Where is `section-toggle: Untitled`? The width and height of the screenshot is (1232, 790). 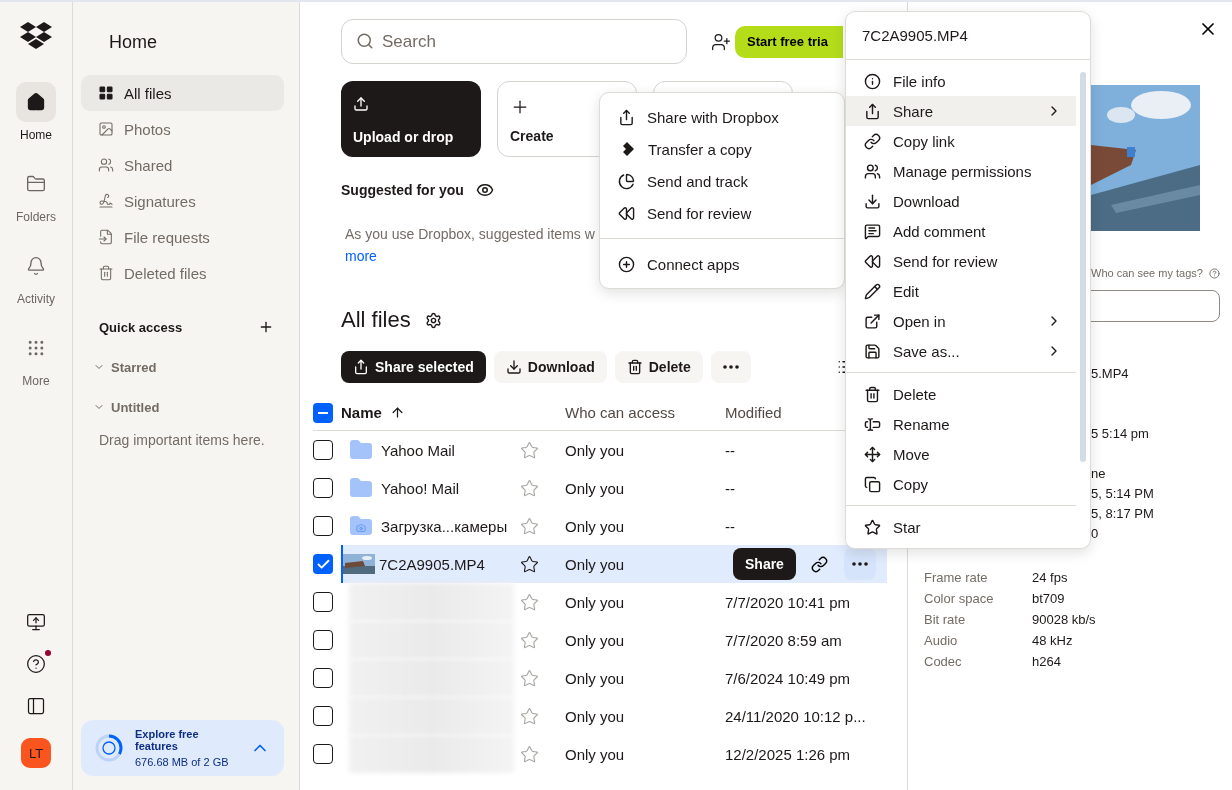
section-toggle: Untitled is located at coordinates (182, 407).